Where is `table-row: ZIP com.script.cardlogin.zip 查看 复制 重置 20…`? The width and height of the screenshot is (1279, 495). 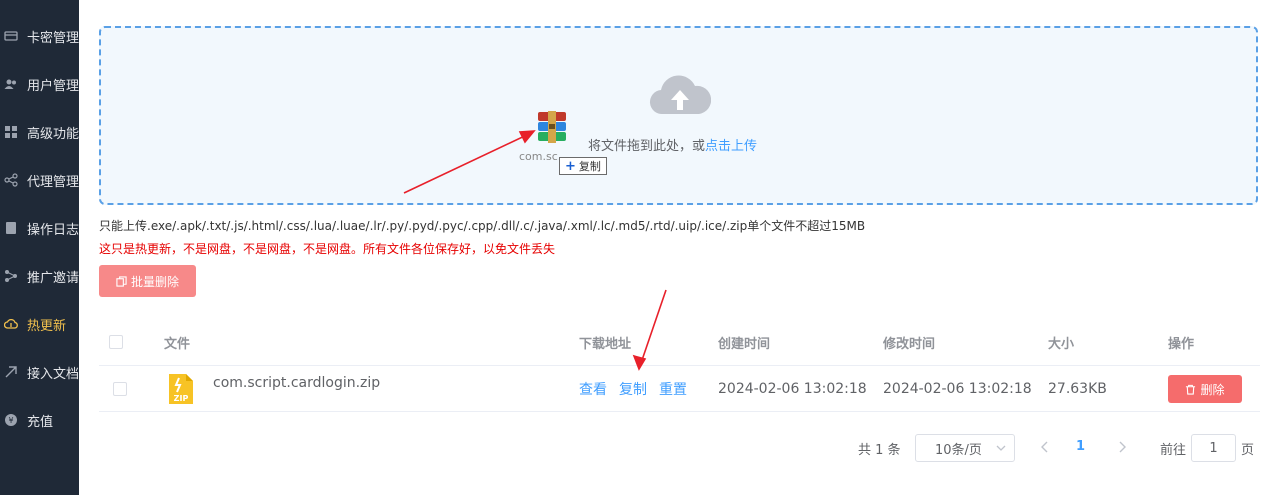
table-row: ZIP com.script.cardlogin.zip 查看 复制 重置 20… is located at coordinates (679, 389).